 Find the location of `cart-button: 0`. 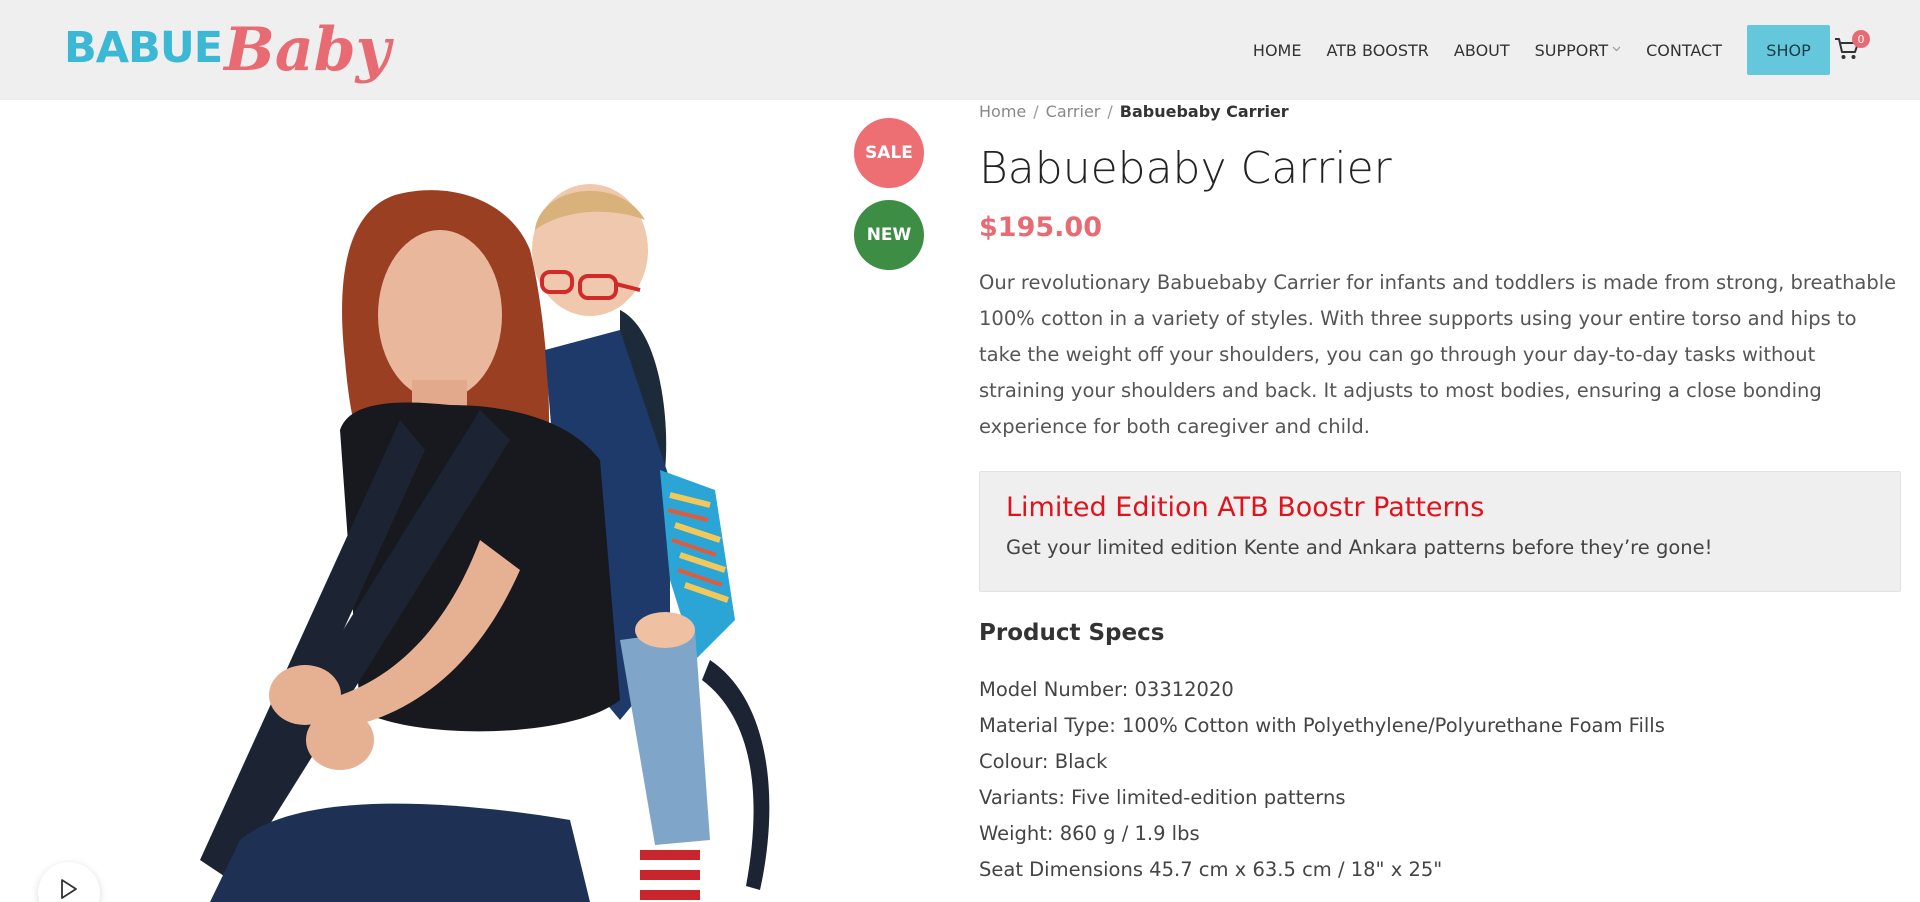

cart-button: 0 is located at coordinates (1852, 47).